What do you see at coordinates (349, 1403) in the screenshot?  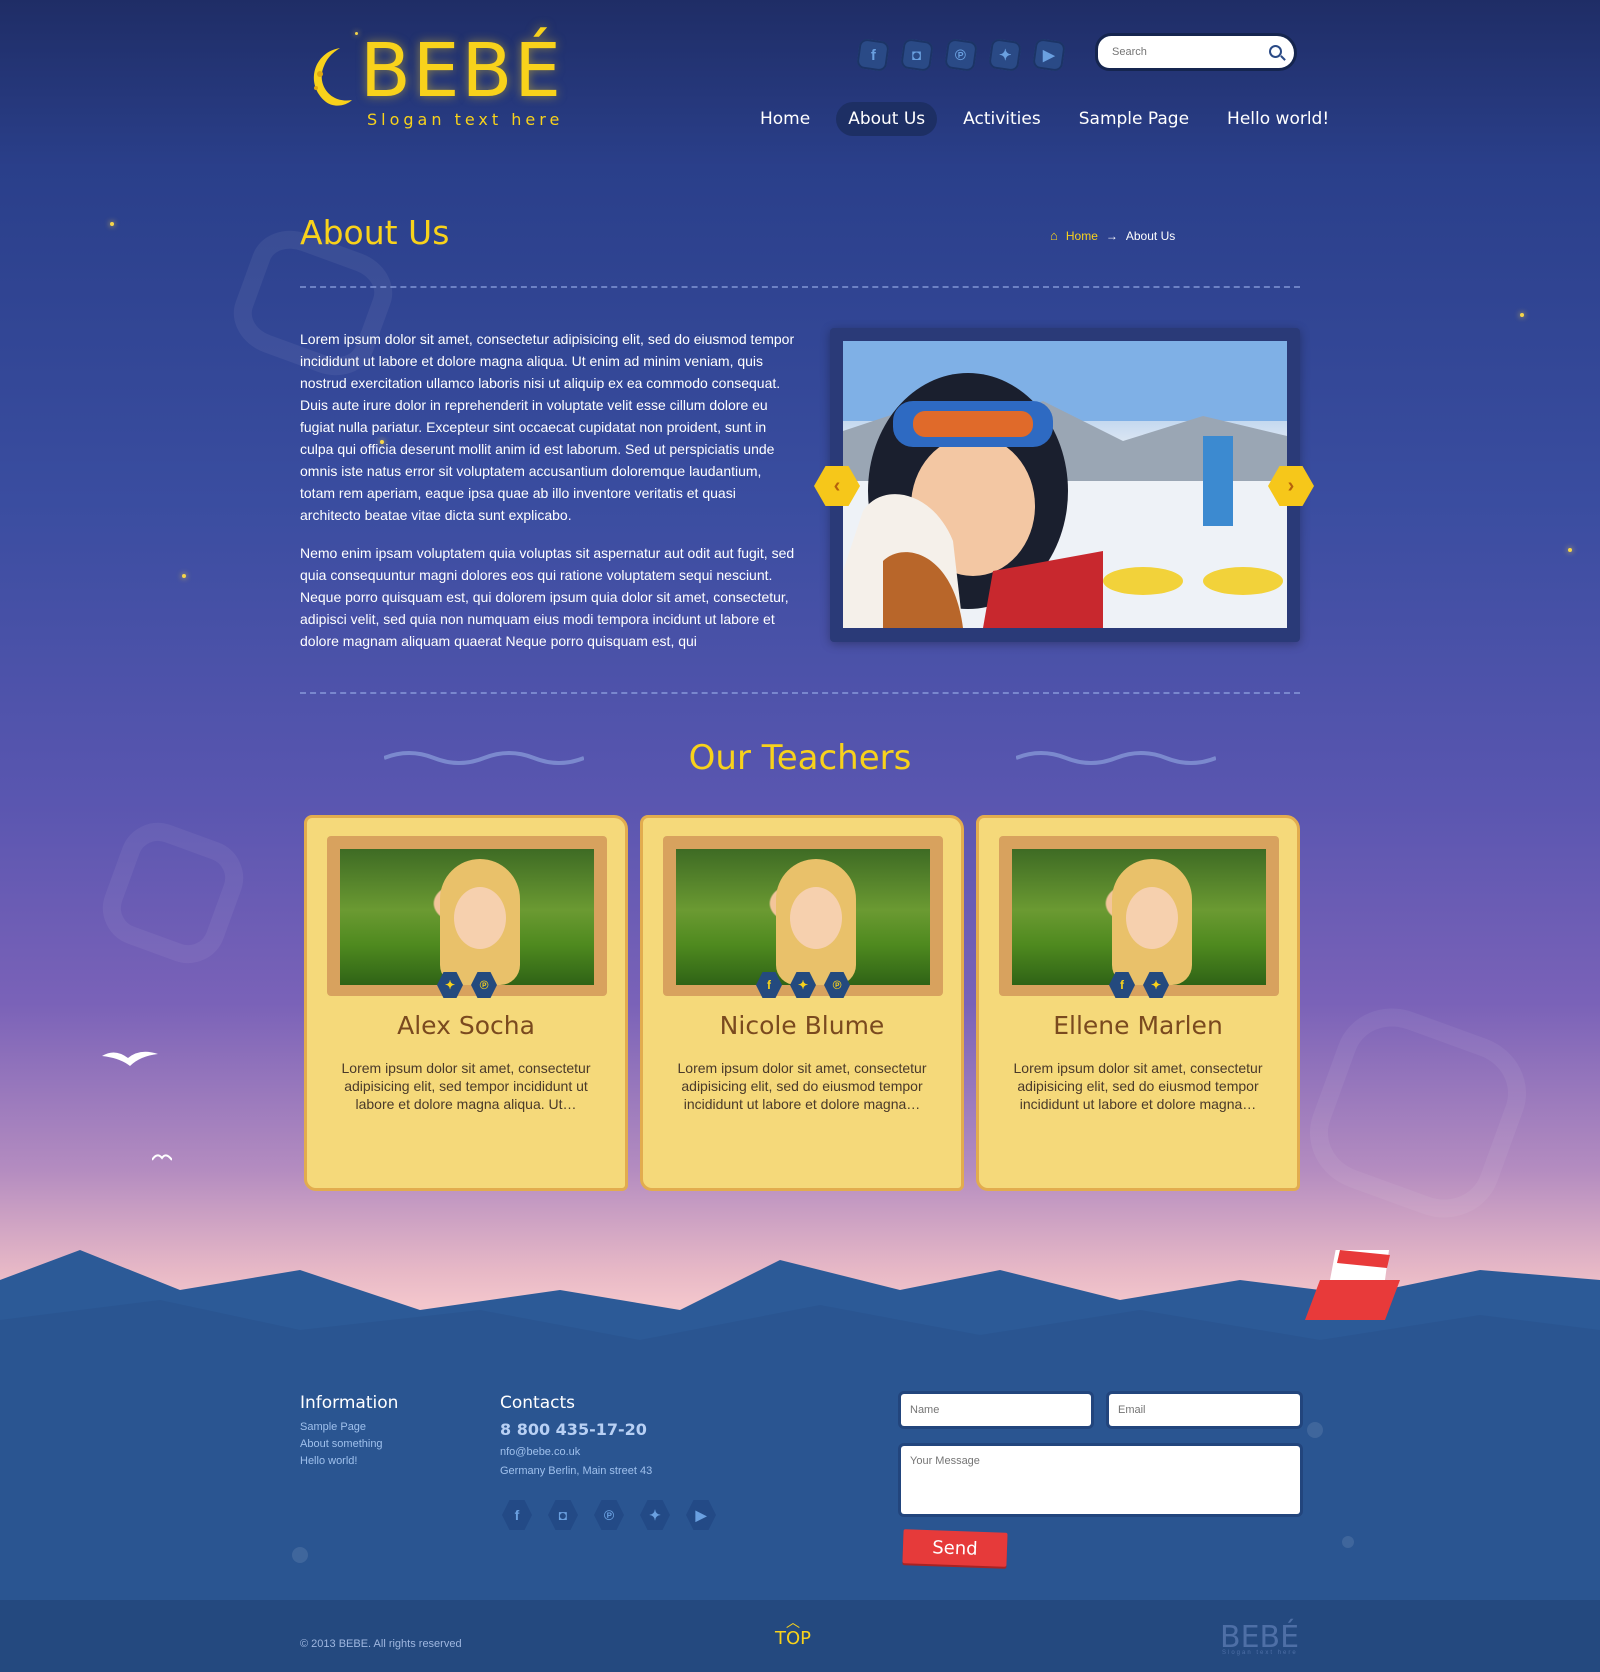 I see `footer-info-title: Information` at bounding box center [349, 1403].